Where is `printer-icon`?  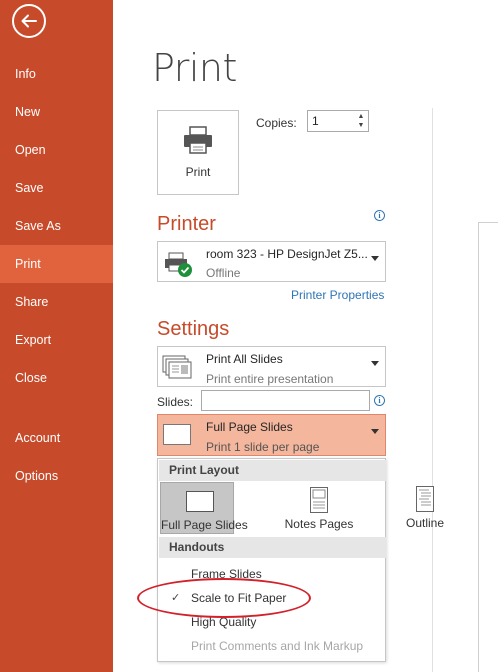
printer-icon is located at coordinates (198, 140).